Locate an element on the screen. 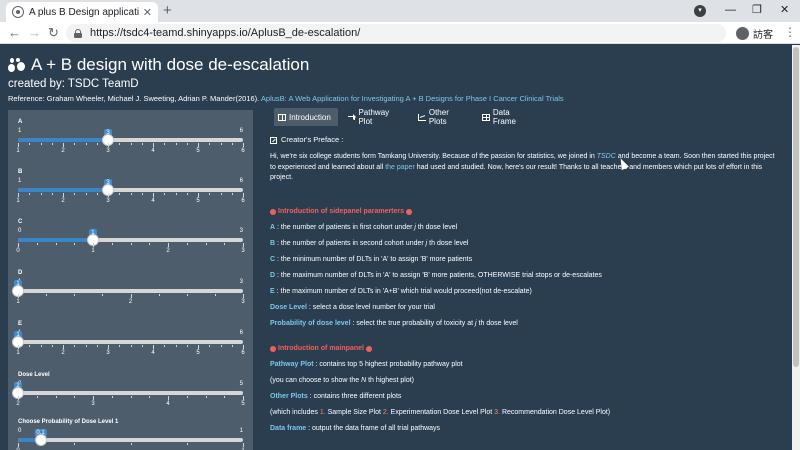 This screenshot has width=800, height=450. table-icon is located at coordinates (486, 117).